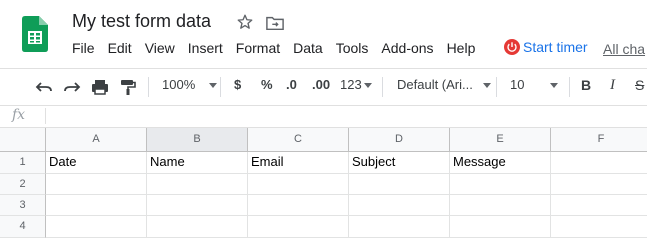 This screenshot has width=647, height=242. Describe the element at coordinates (197, 205) in the screenshot. I see `cell-b3` at that location.